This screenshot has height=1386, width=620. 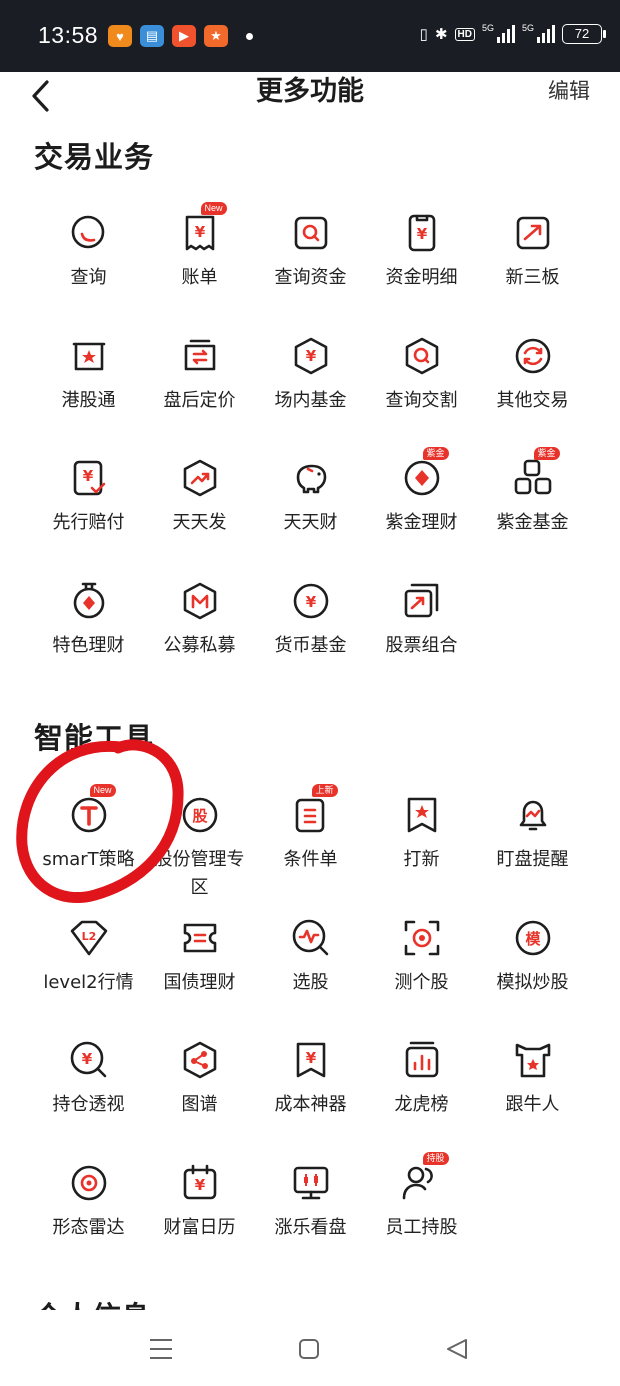 I want to click on other-trade-icon, so click(x=533, y=356).